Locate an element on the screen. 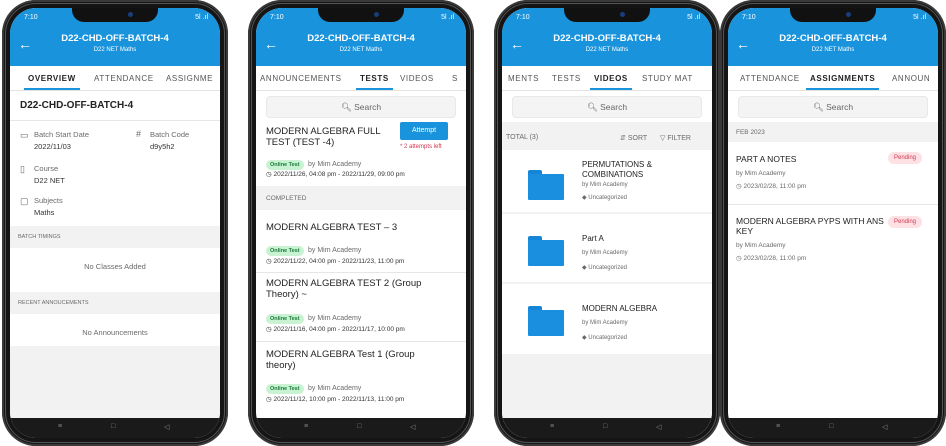 This screenshot has width=946, height=446. tab-announcements: MENTS is located at coordinates (523, 78).